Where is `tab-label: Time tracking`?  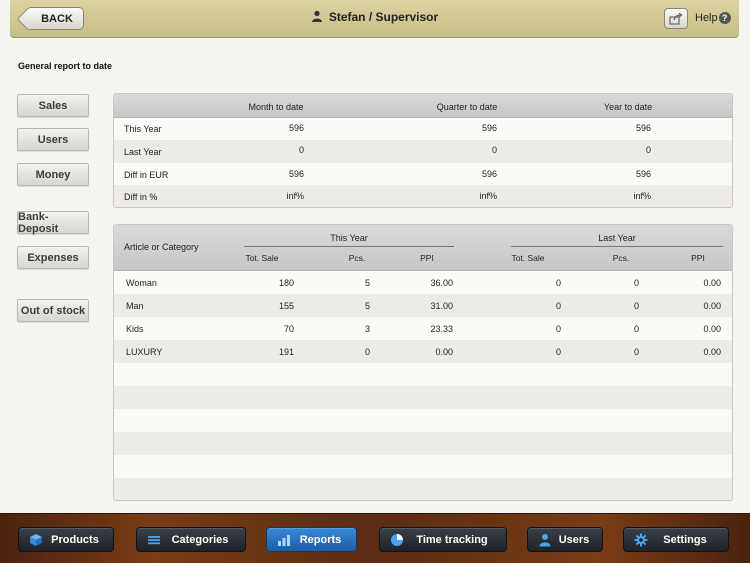
tab-label: Time tracking is located at coordinates (452, 539).